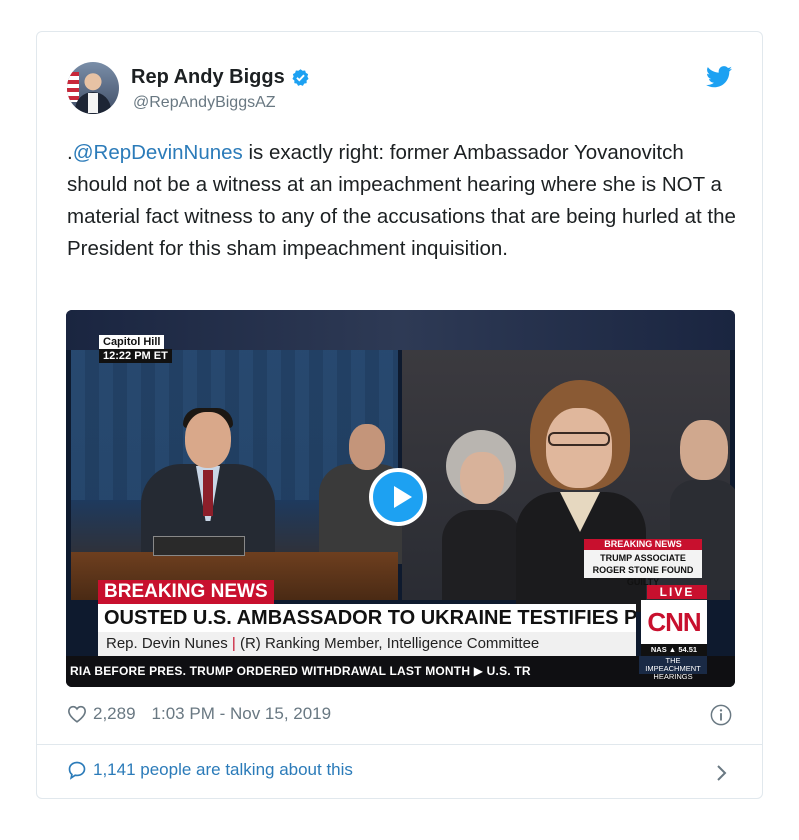 This screenshot has height=840, width=799. I want to click on verified-badge-icon, so click(300, 77).